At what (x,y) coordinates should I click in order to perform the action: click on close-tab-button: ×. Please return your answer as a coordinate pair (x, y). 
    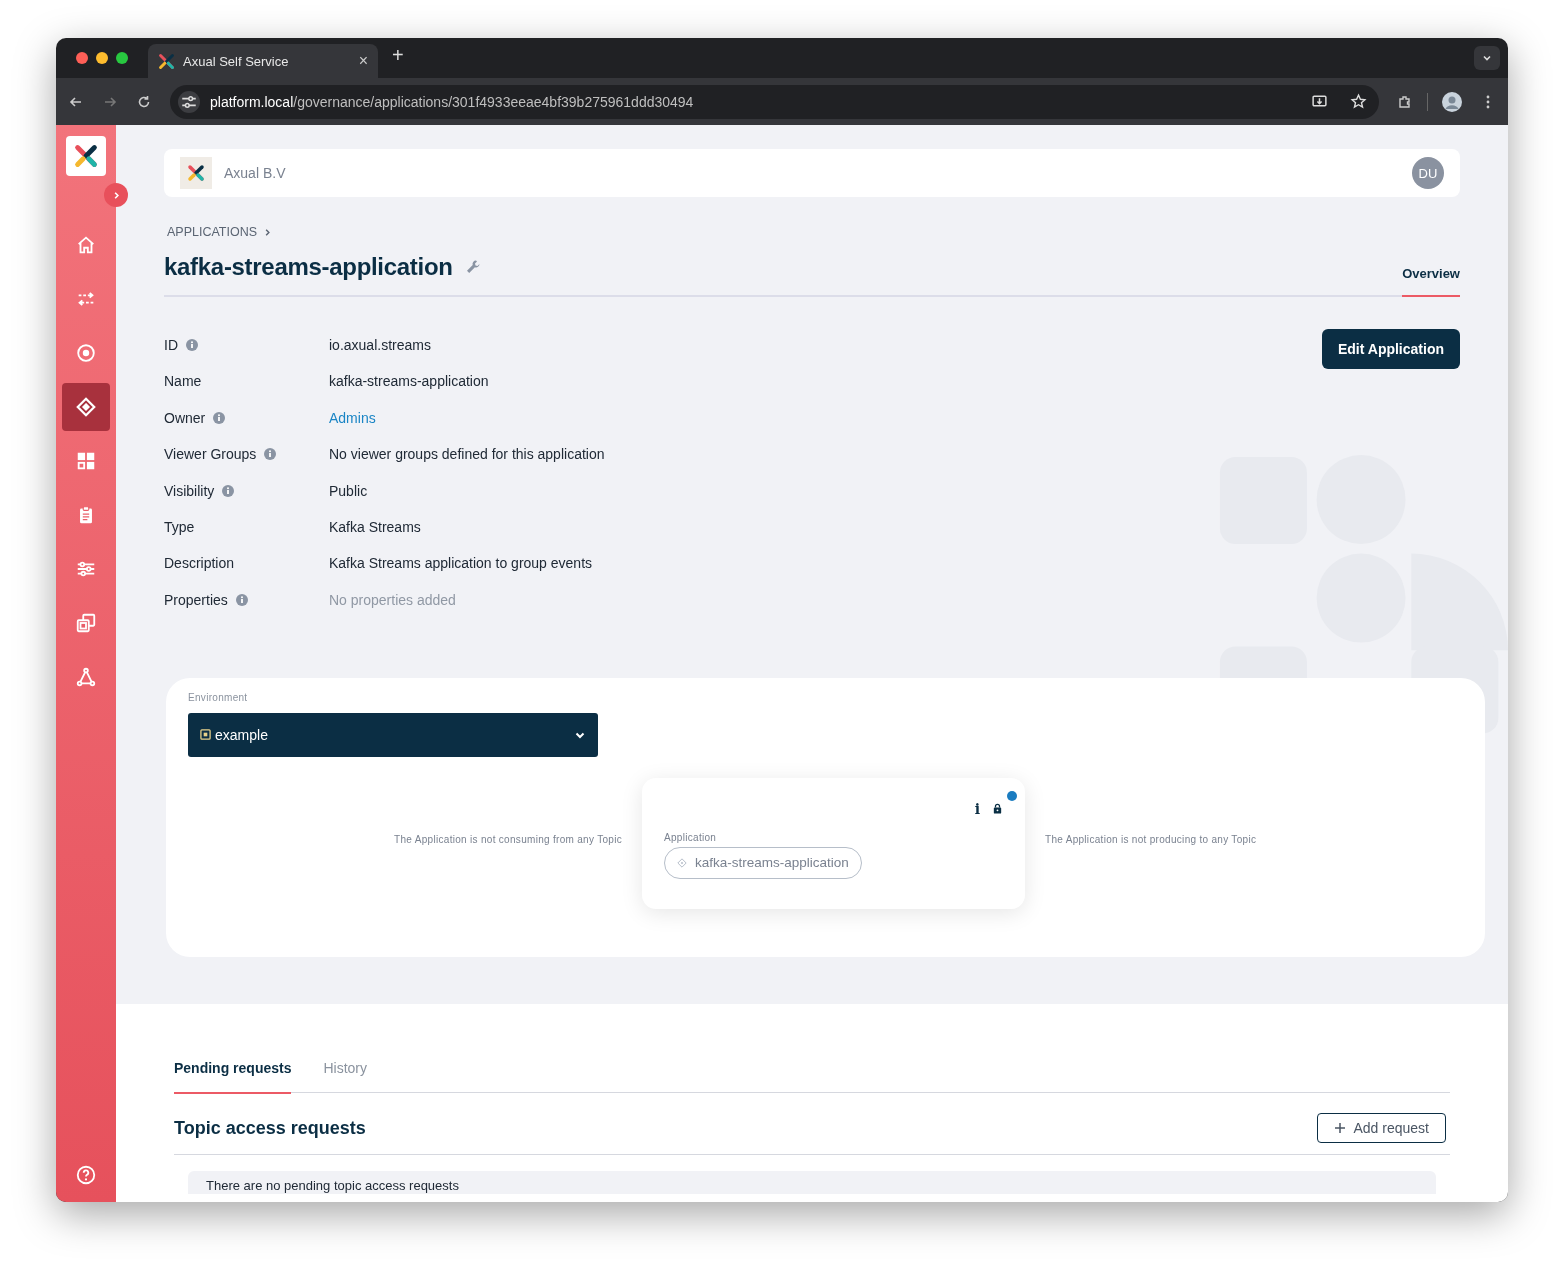
    Looking at the image, I should click on (363, 61).